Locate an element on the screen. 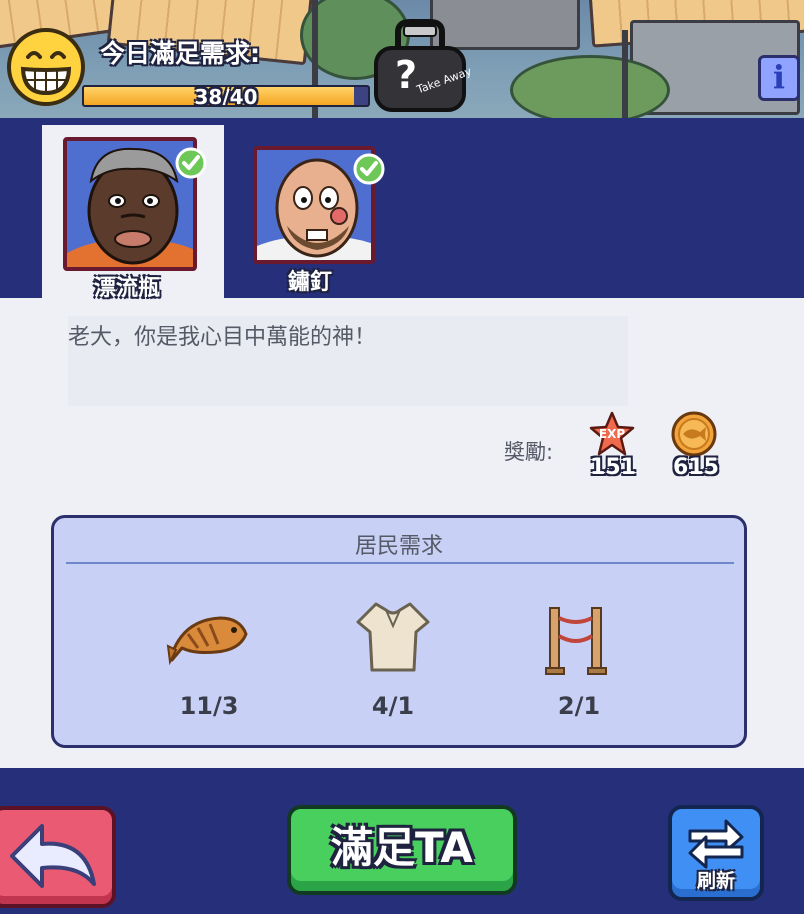  back-arrow-icon is located at coordinates (53, 856).